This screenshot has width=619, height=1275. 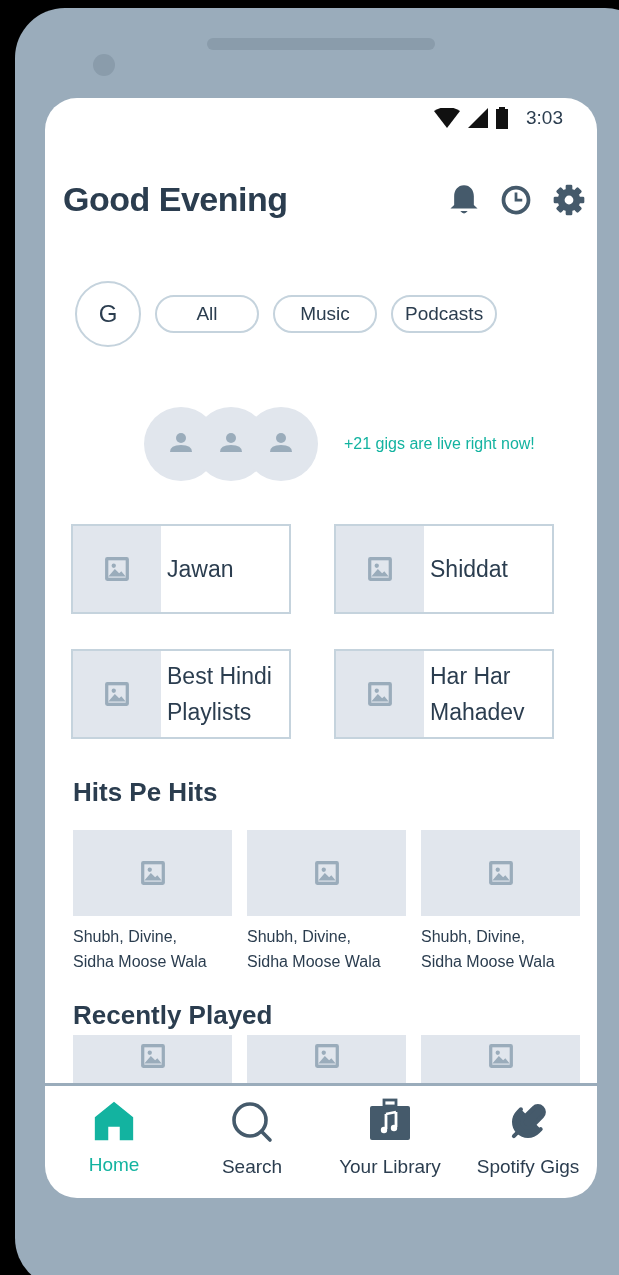 I want to click on shortcut-card: Best Hindi Playlists, so click(x=181, y=694).